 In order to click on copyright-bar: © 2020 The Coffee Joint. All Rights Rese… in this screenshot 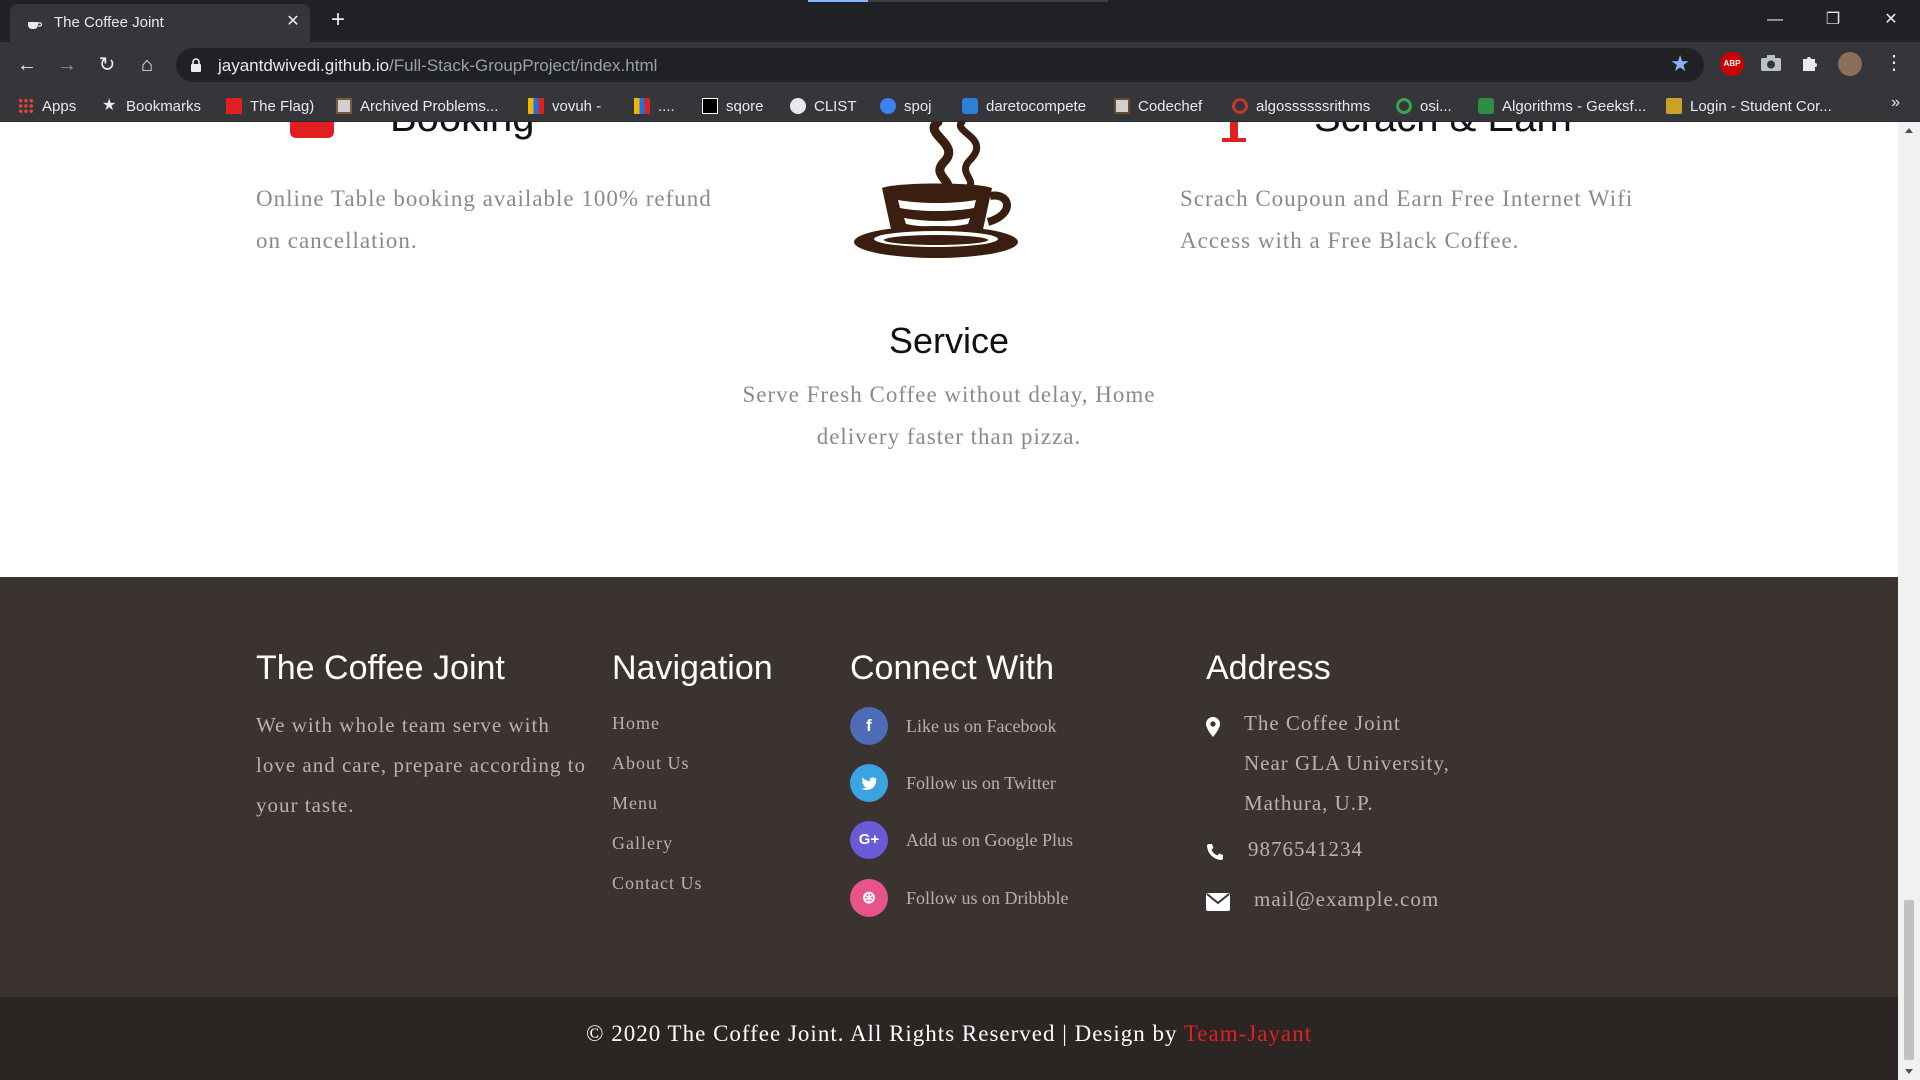, I will do `click(949, 1038)`.